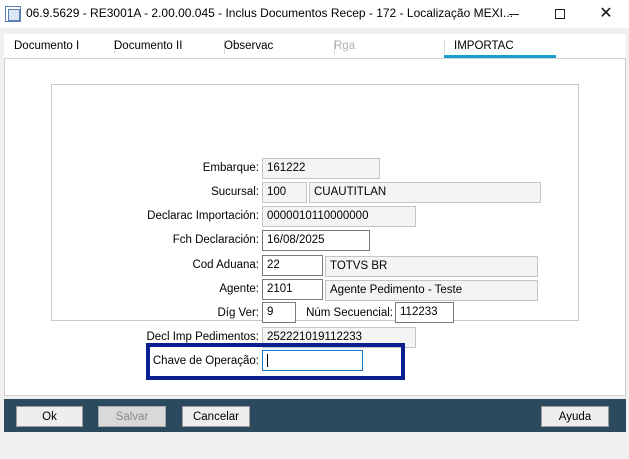 The height and width of the screenshot is (459, 629). Describe the element at coordinates (267, 360) in the screenshot. I see `text-caret` at that location.